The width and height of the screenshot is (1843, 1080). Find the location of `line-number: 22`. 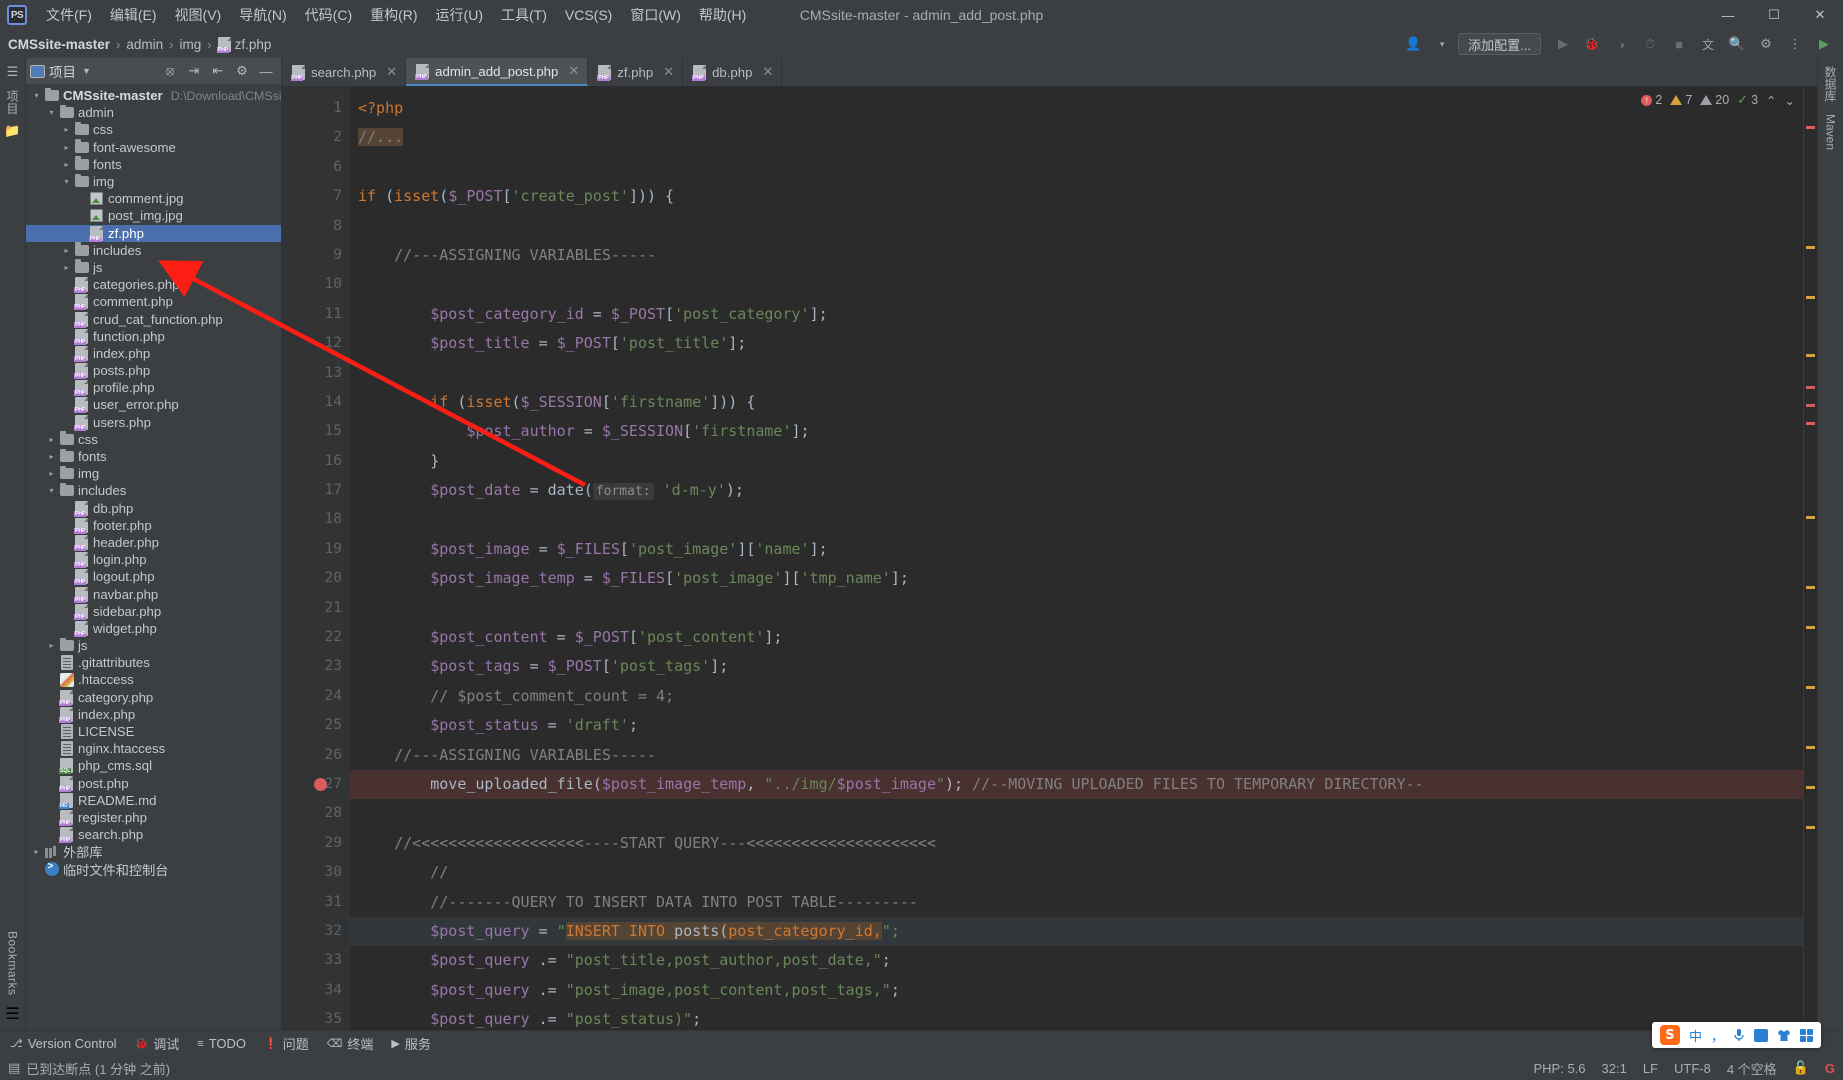

line-number: 22 is located at coordinates (316, 637).